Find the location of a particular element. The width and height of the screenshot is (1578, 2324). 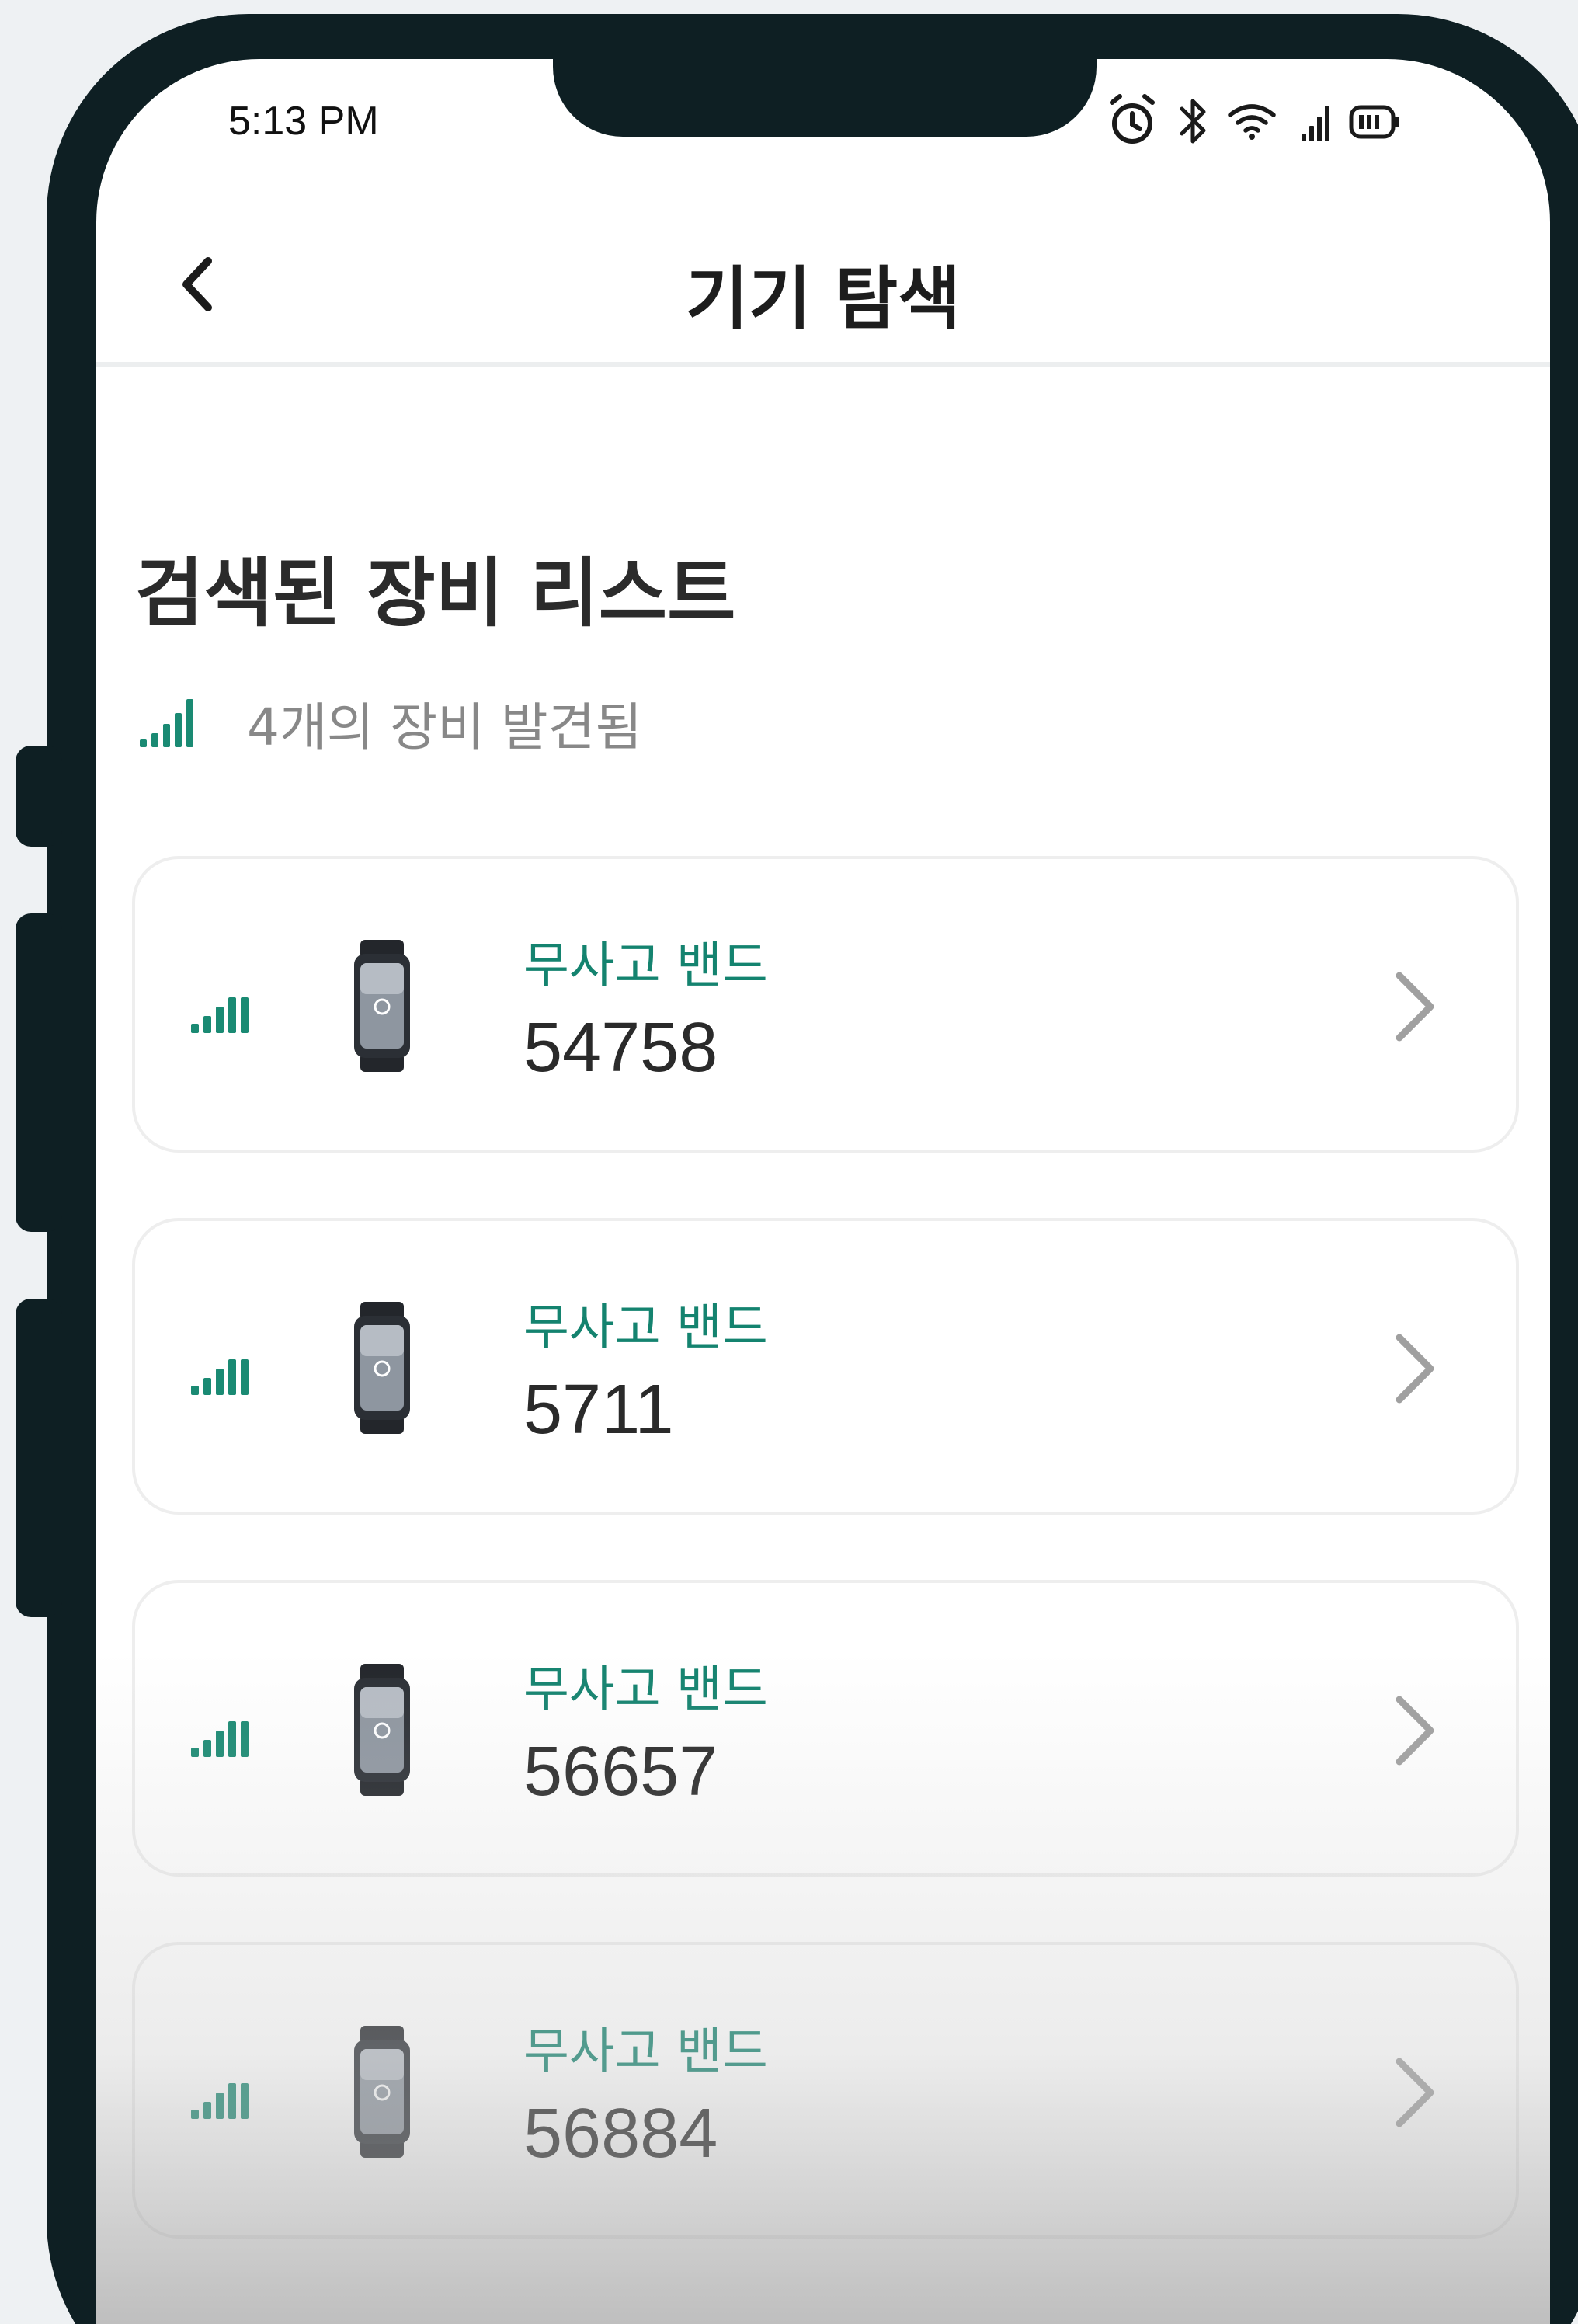

device-list-title: 검색된 장비 리스트 is located at coordinates (435, 593).